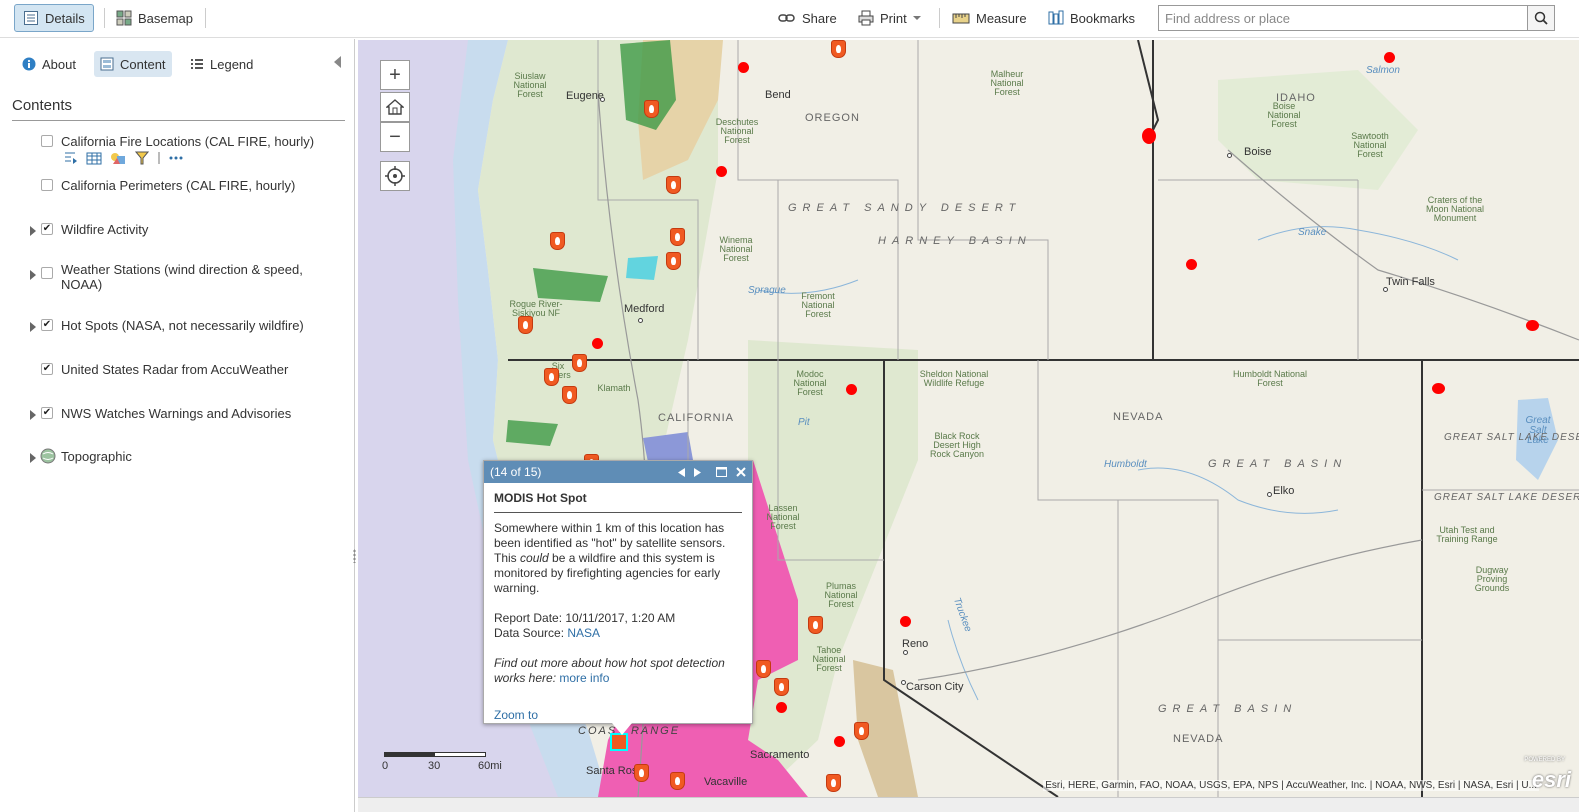 This screenshot has height=812, width=1579. What do you see at coordinates (1056, 18) in the screenshot?
I see `bookmarks-icon` at bounding box center [1056, 18].